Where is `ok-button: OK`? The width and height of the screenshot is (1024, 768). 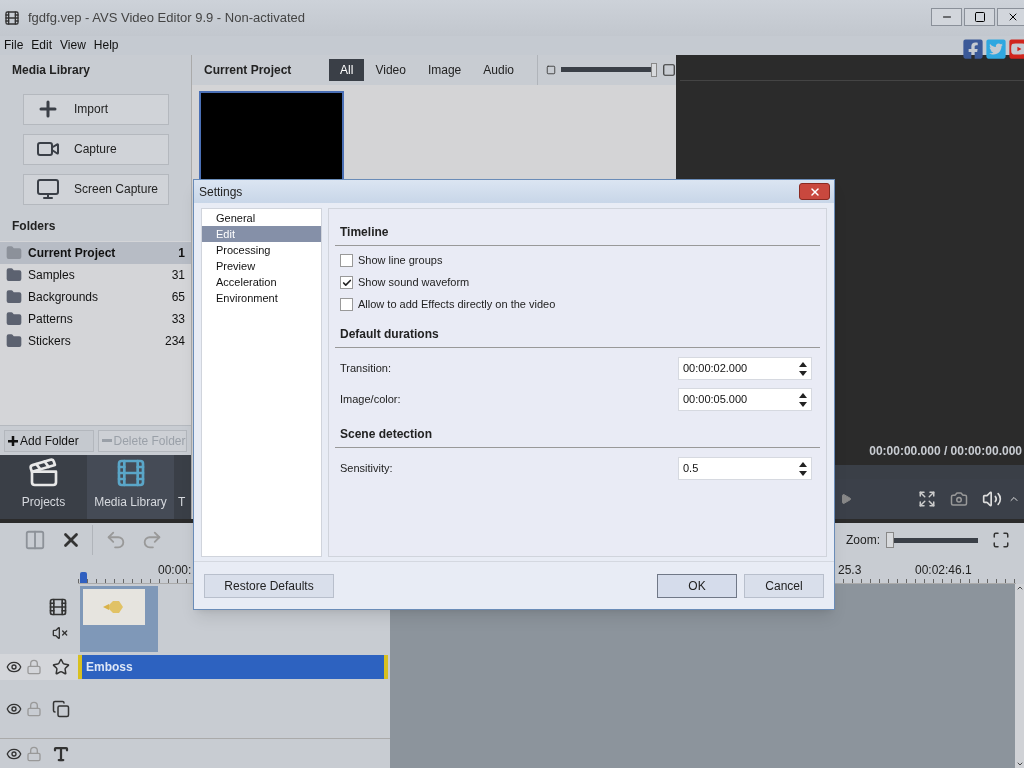
ok-button: OK is located at coordinates (697, 585).